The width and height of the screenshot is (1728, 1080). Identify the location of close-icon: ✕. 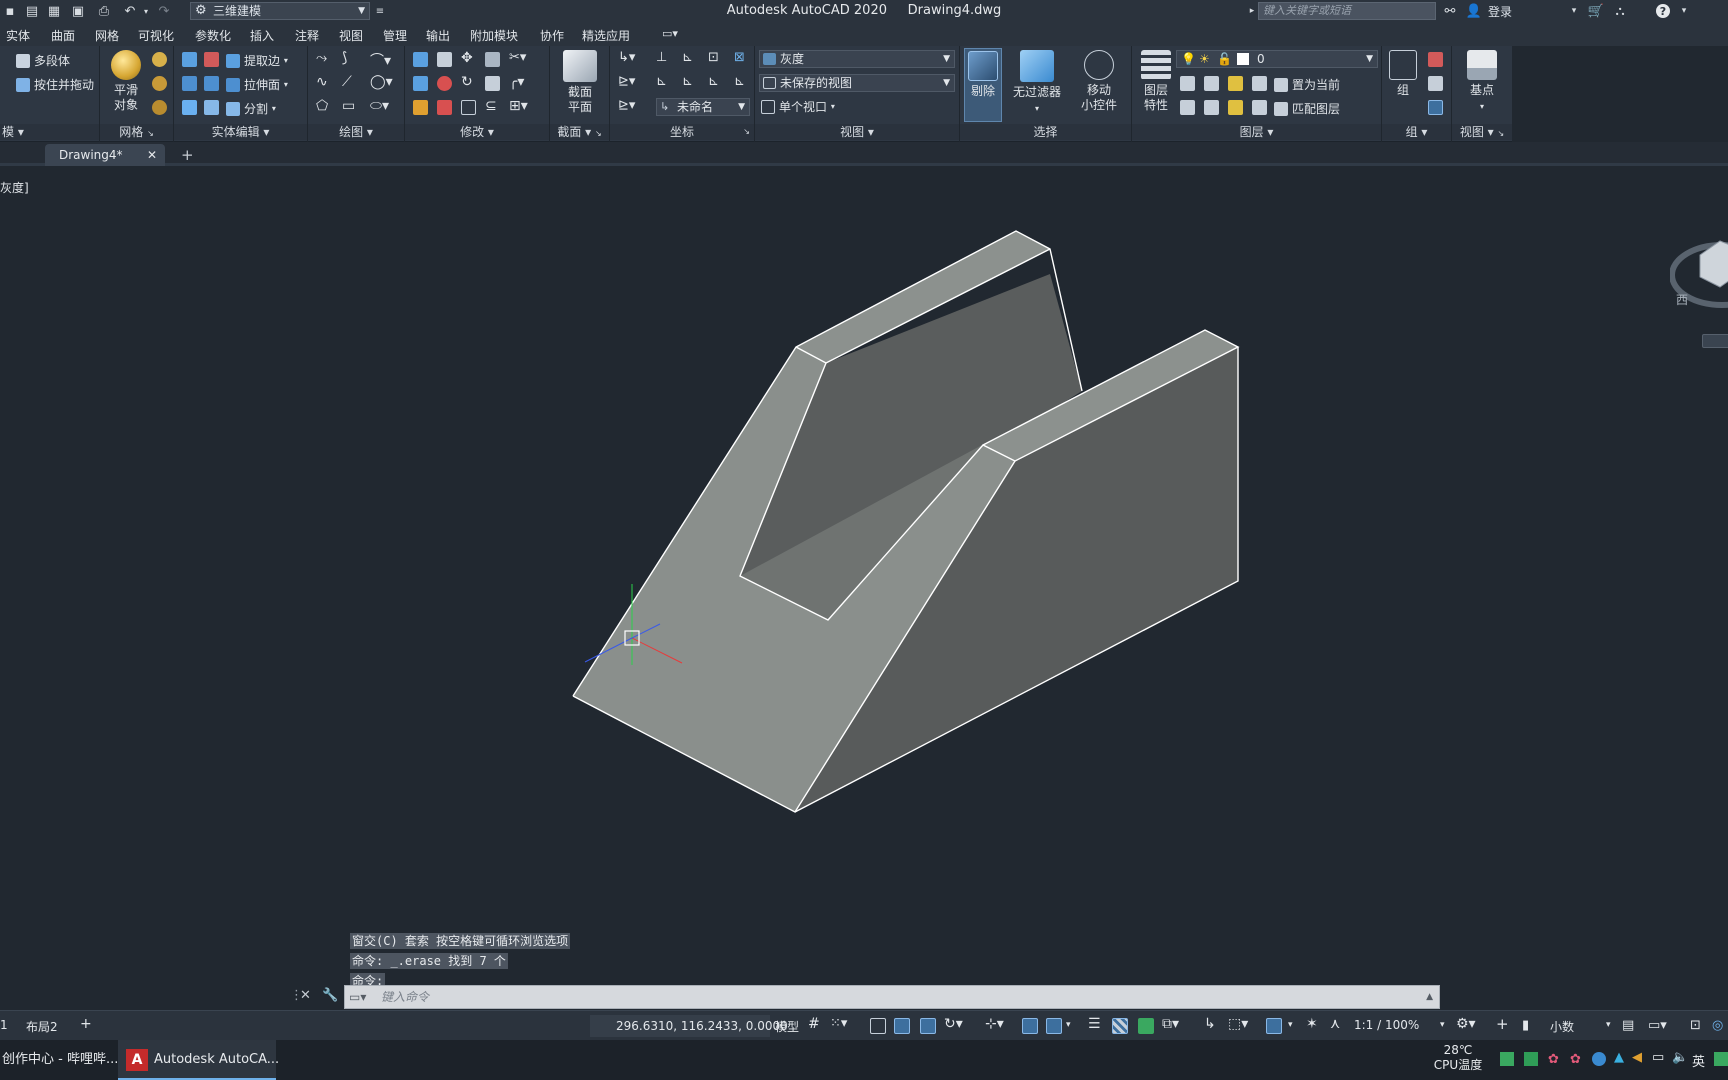
(305, 995).